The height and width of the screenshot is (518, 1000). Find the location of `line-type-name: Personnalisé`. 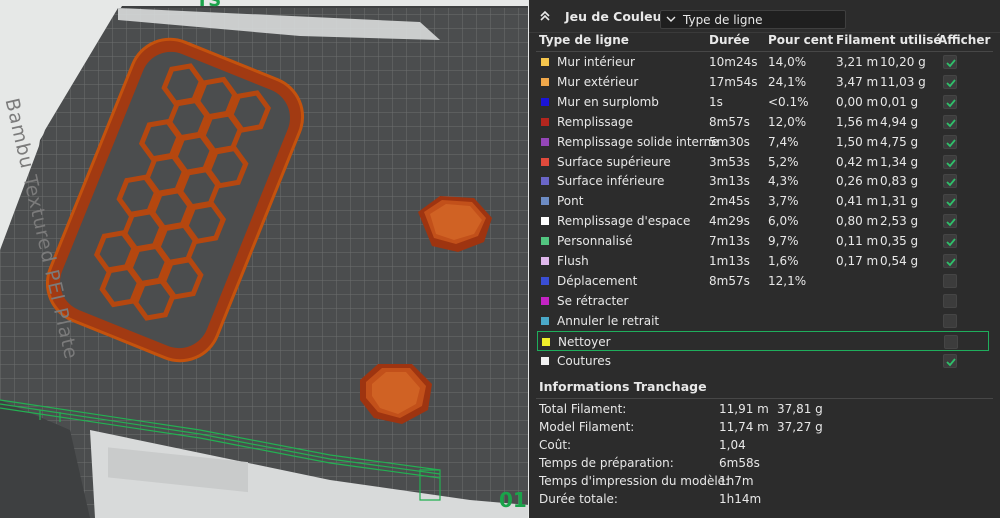

line-type-name: Personnalisé is located at coordinates (595, 241).